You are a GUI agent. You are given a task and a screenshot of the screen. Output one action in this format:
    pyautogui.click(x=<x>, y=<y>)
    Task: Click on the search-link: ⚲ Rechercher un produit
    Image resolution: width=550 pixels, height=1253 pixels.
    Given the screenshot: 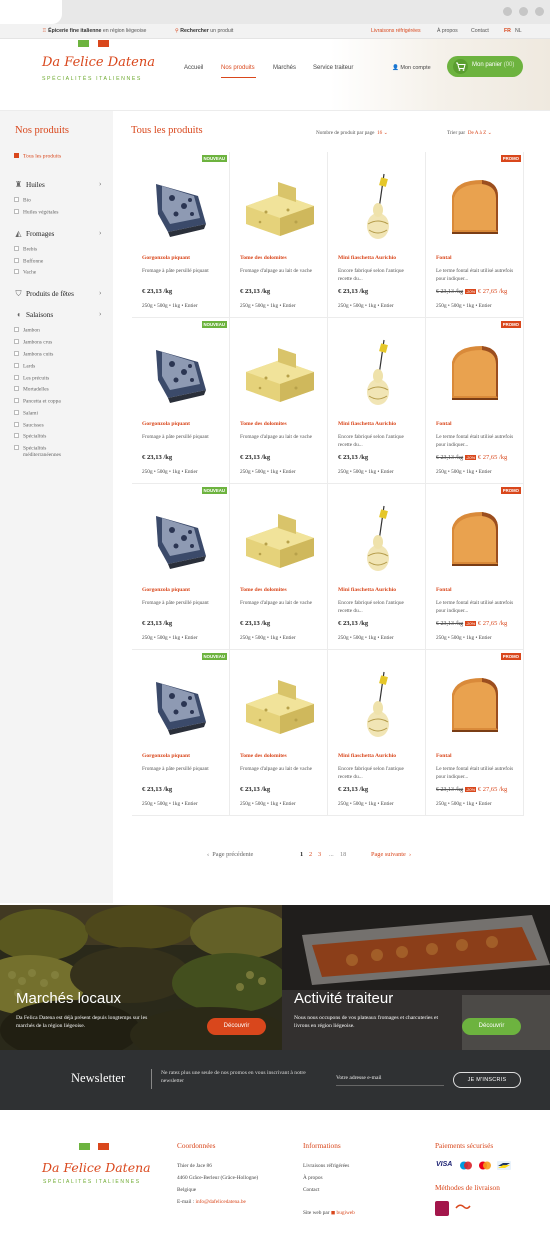 What is the action you would take?
    pyautogui.click(x=204, y=31)
    